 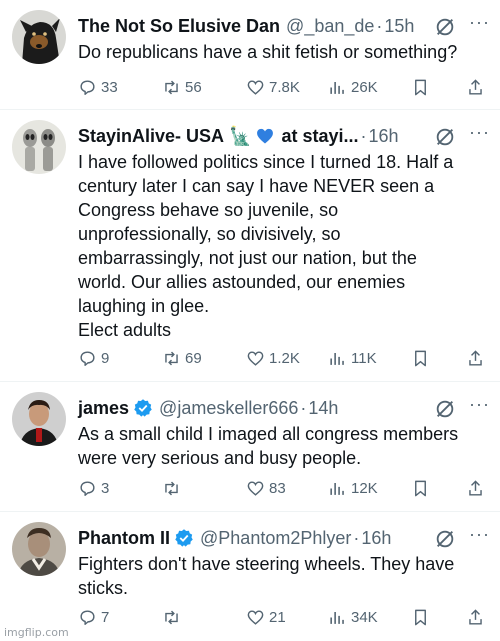 What do you see at coordinates (266, 617) in the screenshot?
I see `like-button: 21` at bounding box center [266, 617].